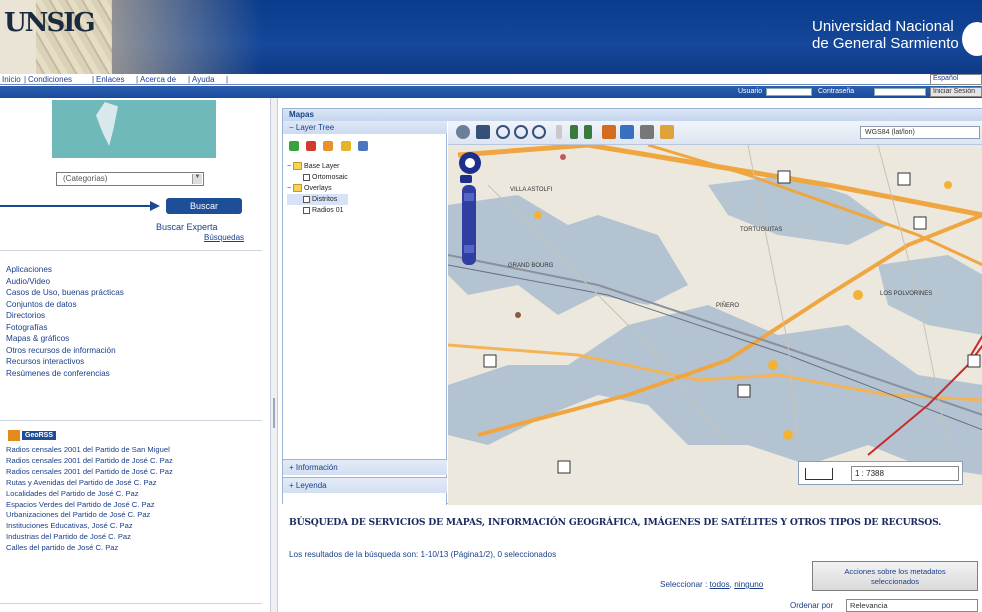  I want to click on pan-icon, so click(559, 132).